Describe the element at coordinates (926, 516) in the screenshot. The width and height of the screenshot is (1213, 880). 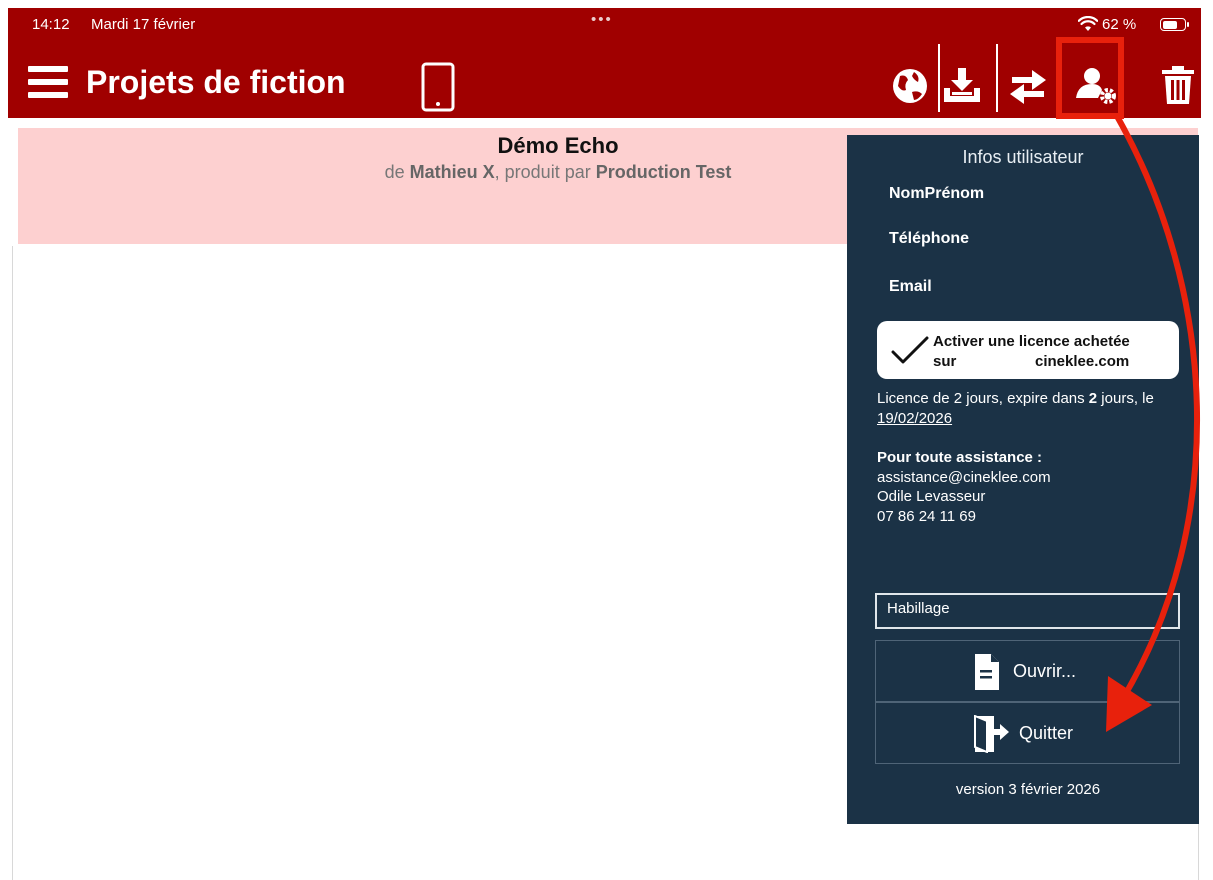
I see `assistance-phone: 07 86 24 11 69` at that location.